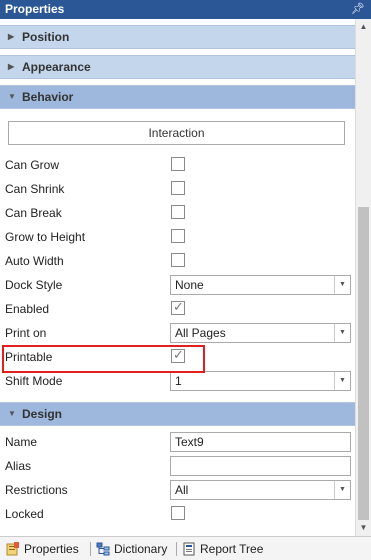 Image resolution: width=371 pixels, height=560 pixels. I want to click on property-label: Locked, so click(24, 514).